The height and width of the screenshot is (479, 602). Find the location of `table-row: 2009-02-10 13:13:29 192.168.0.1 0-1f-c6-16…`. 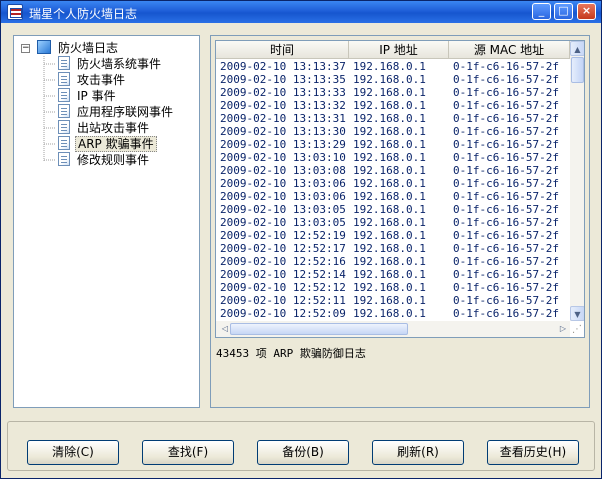

table-row: 2009-02-10 13:13:29 192.168.0.1 0-1f-c6-16… is located at coordinates (393, 144).